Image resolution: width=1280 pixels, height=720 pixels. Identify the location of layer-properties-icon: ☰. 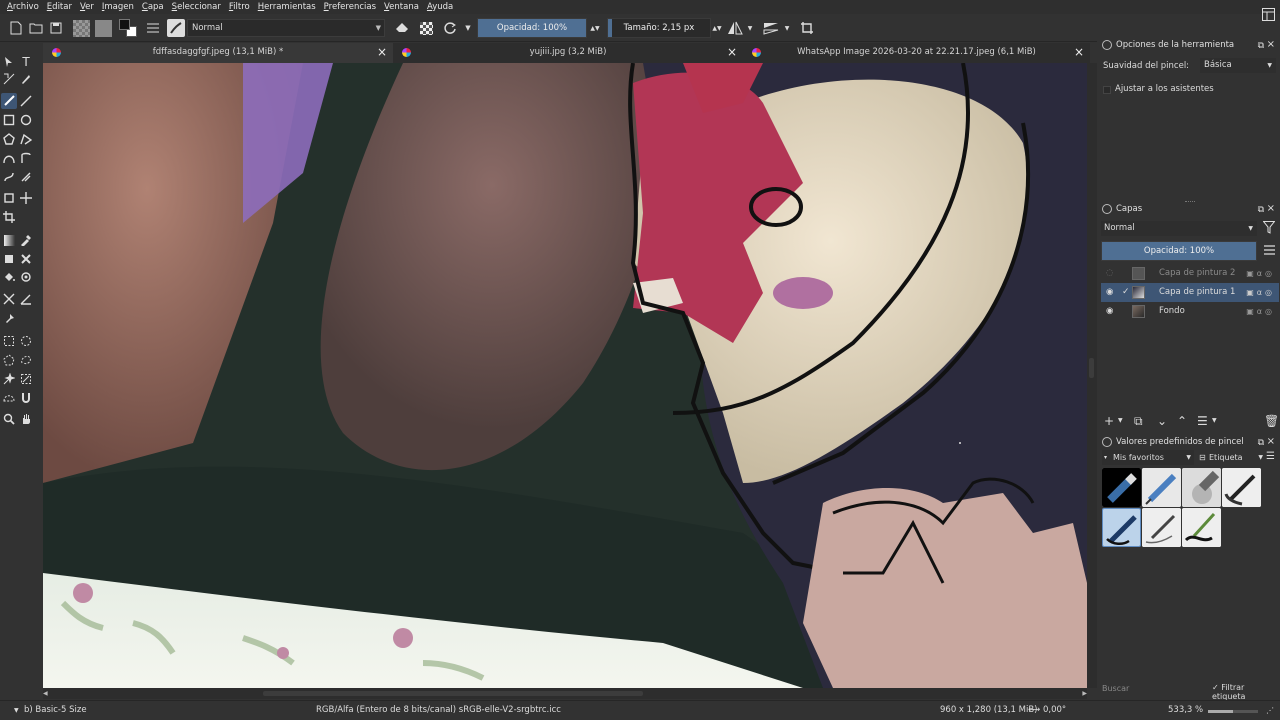
(1202, 421).